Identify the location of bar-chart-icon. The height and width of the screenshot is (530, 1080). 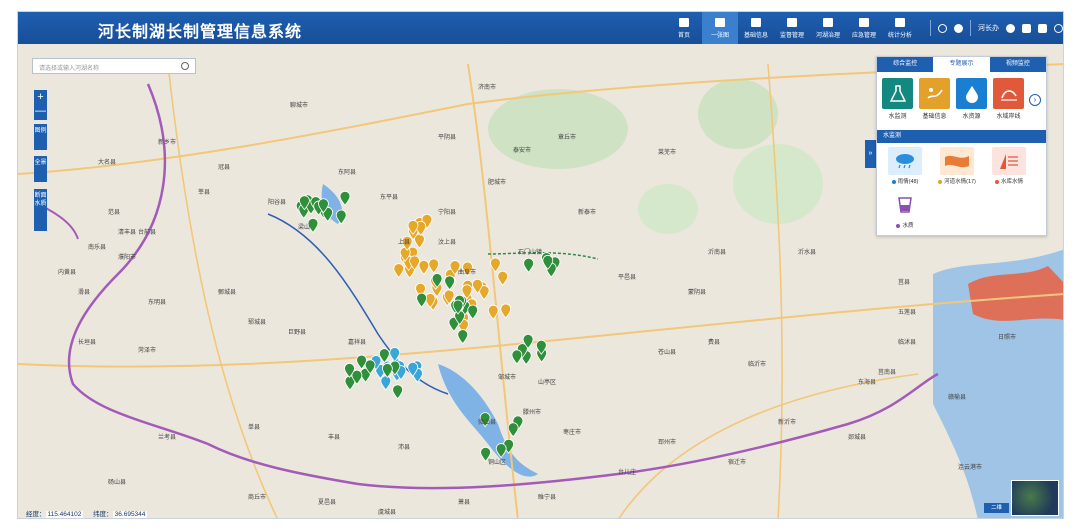
(900, 22).